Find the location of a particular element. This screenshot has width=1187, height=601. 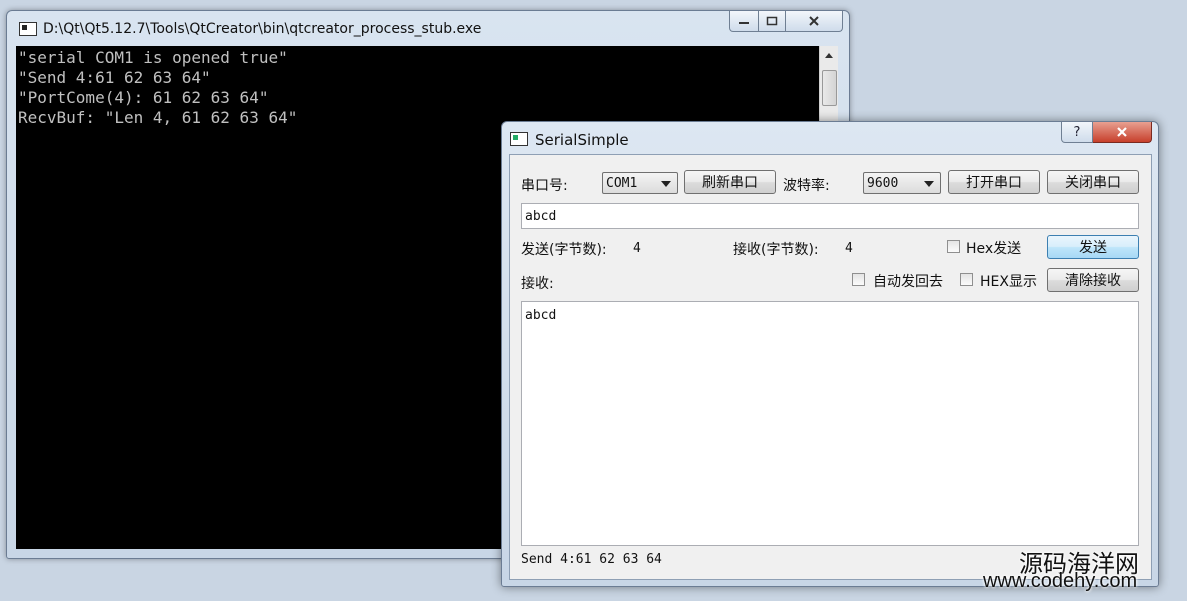

minimize-icon is located at coordinates (744, 23).